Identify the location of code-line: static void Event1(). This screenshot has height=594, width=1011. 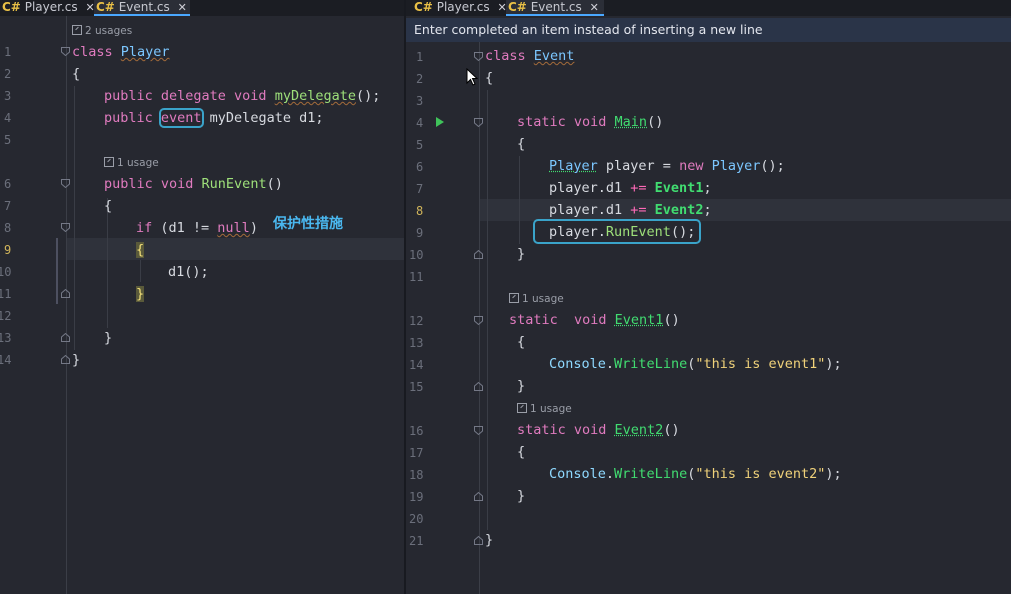
(594, 320).